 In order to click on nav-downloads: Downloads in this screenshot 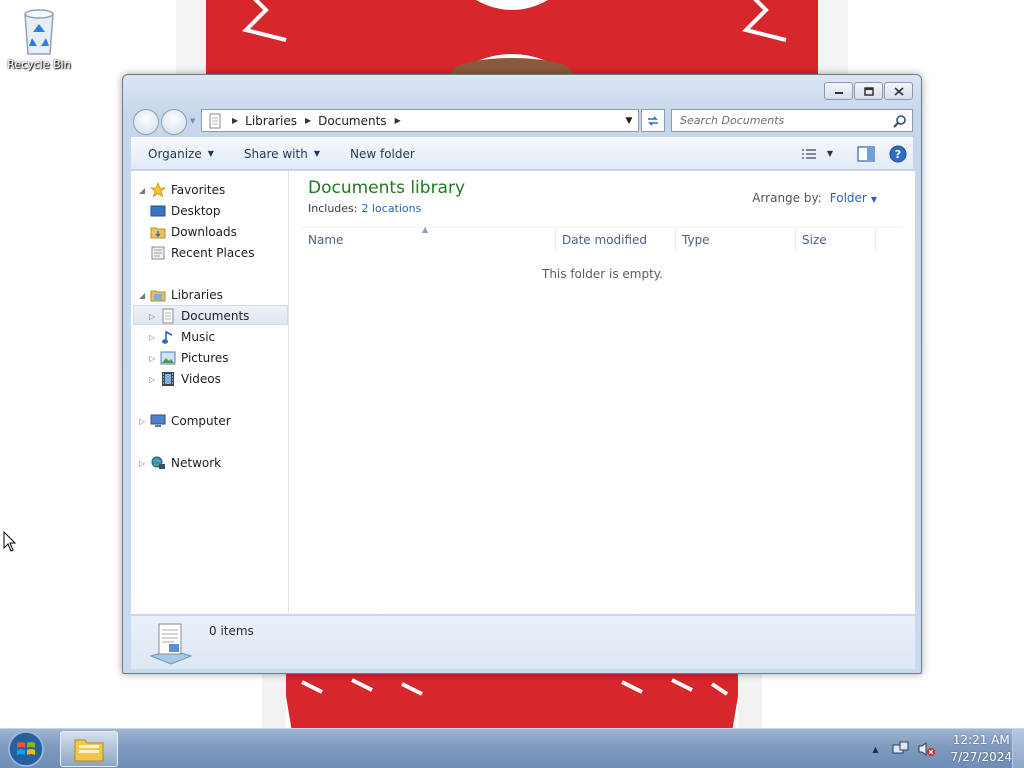, I will do `click(193, 232)`.